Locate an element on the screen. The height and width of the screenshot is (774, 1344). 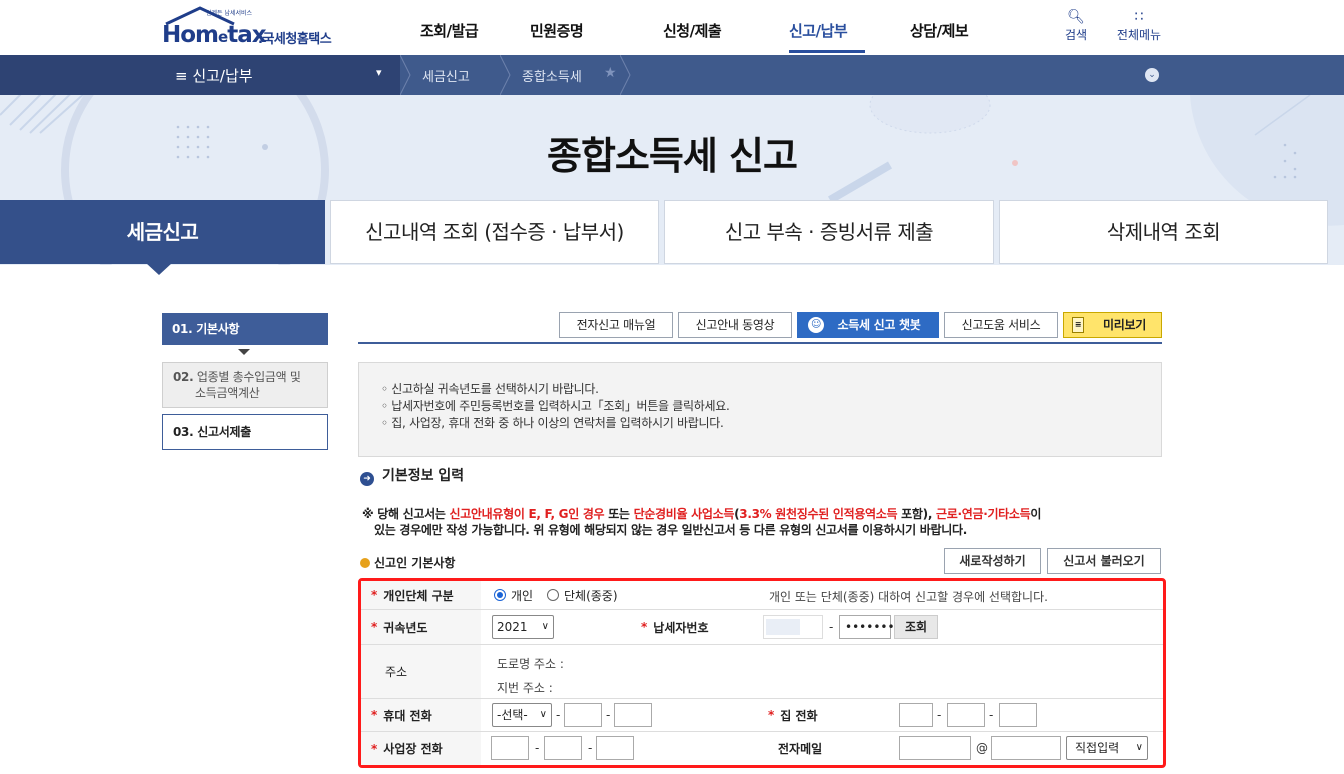
search-button: 🔍︎ 검색 is located at coordinates (1076, 25).